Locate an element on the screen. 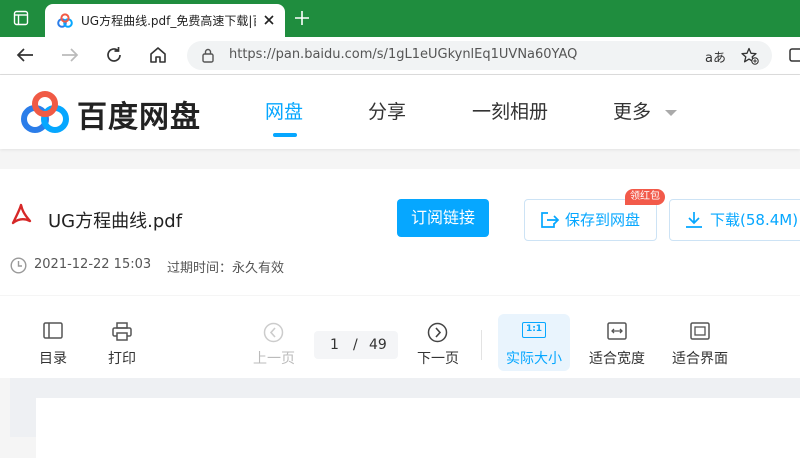 The image size is (800, 458). baidu-netdisk-favicon-icon is located at coordinates (65, 21).